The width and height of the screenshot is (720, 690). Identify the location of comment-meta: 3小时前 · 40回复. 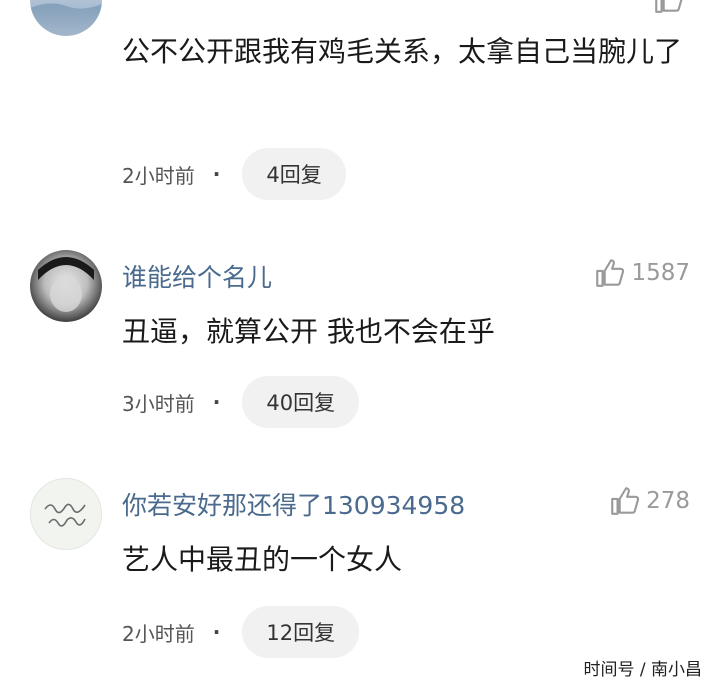
(241, 402).